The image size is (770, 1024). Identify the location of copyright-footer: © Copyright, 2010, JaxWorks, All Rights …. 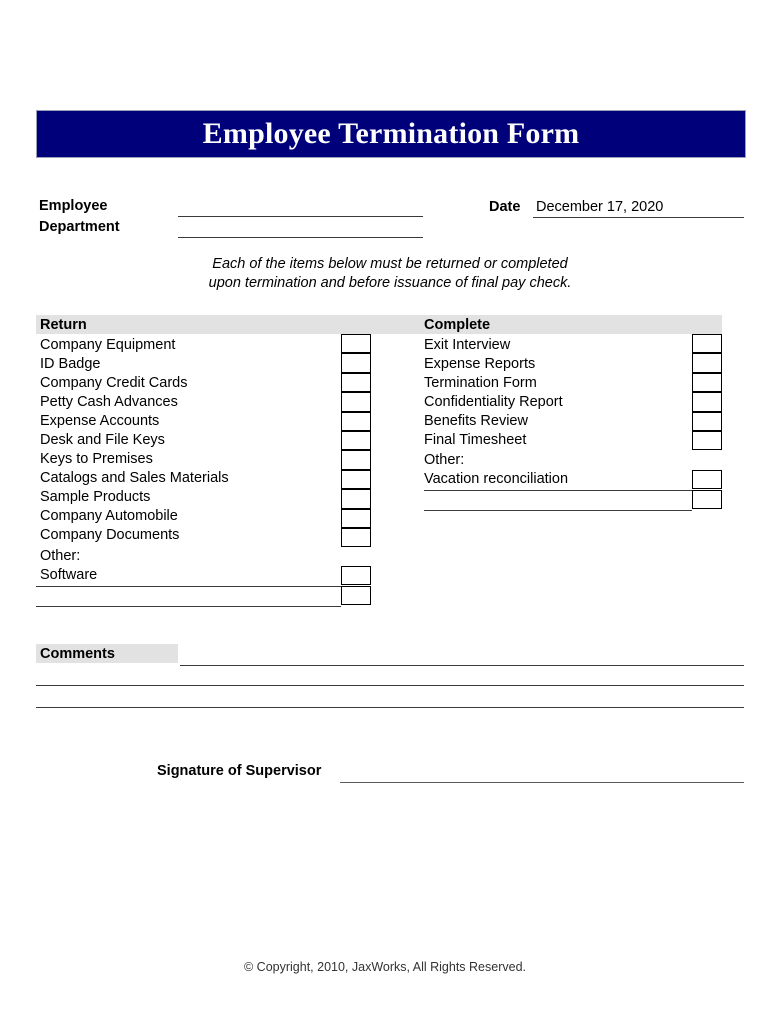
(384, 967).